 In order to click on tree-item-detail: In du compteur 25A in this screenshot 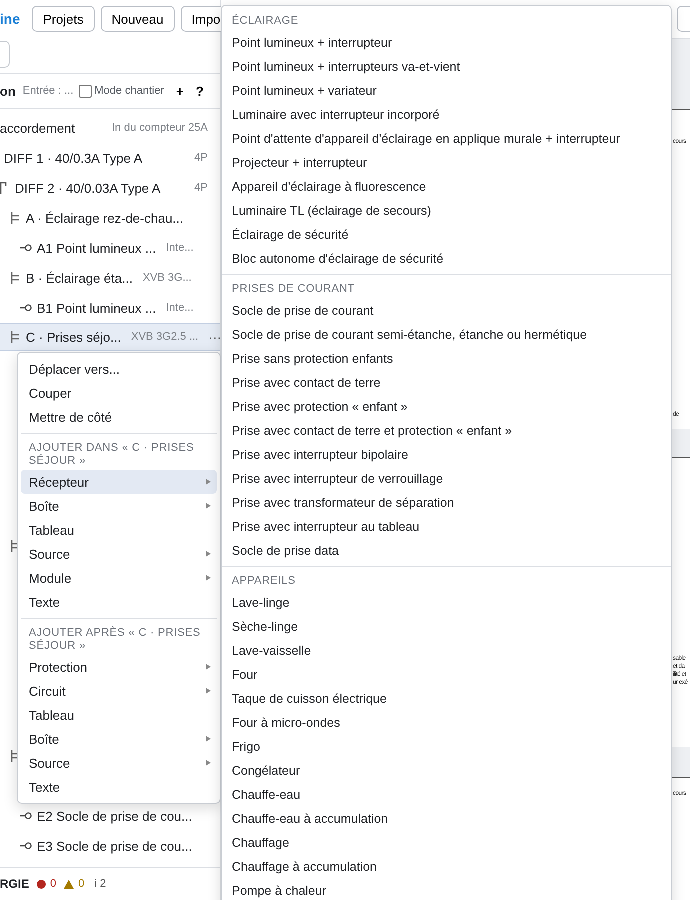, I will do `click(160, 128)`.